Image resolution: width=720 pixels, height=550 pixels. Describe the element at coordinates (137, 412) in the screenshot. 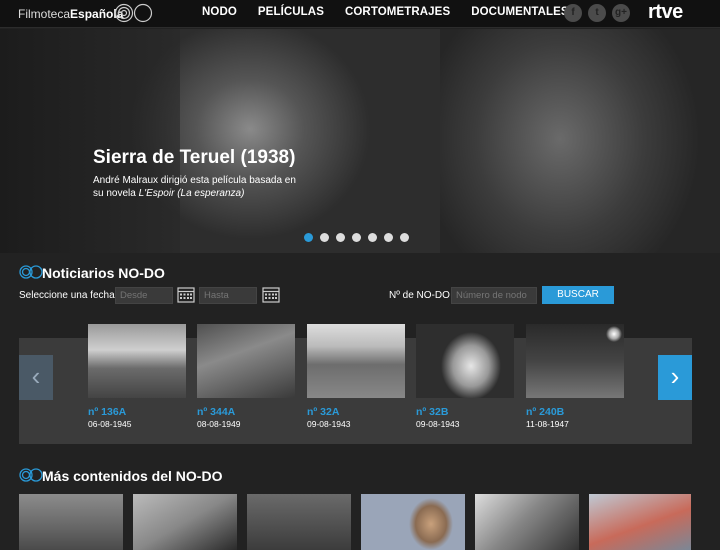

I see `nodo-number: nº 136A` at that location.